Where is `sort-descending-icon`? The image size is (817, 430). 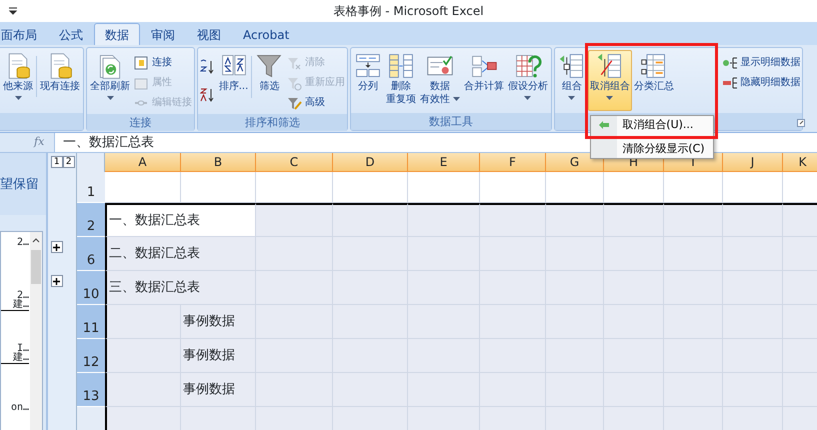 sort-descending-icon is located at coordinates (208, 94).